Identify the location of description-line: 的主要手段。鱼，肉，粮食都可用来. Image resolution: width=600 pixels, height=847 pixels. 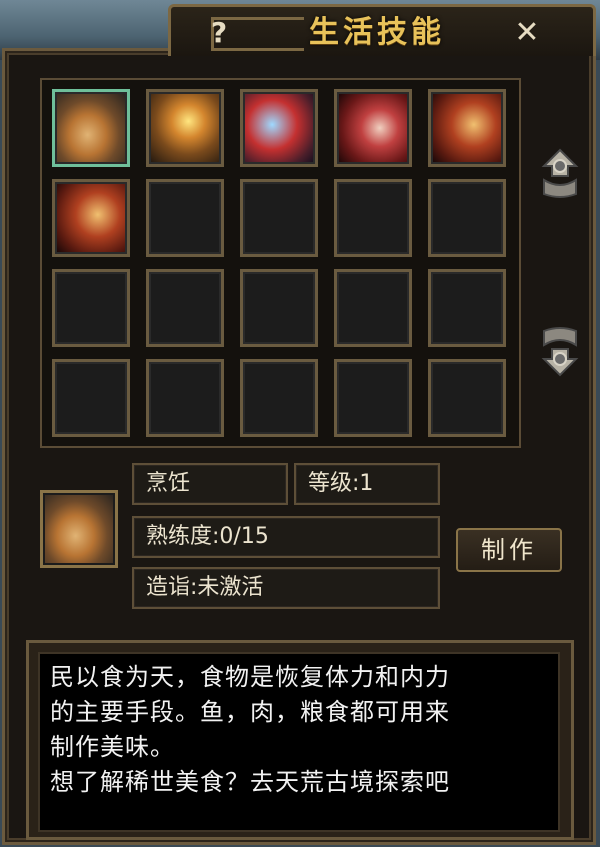
(250, 712).